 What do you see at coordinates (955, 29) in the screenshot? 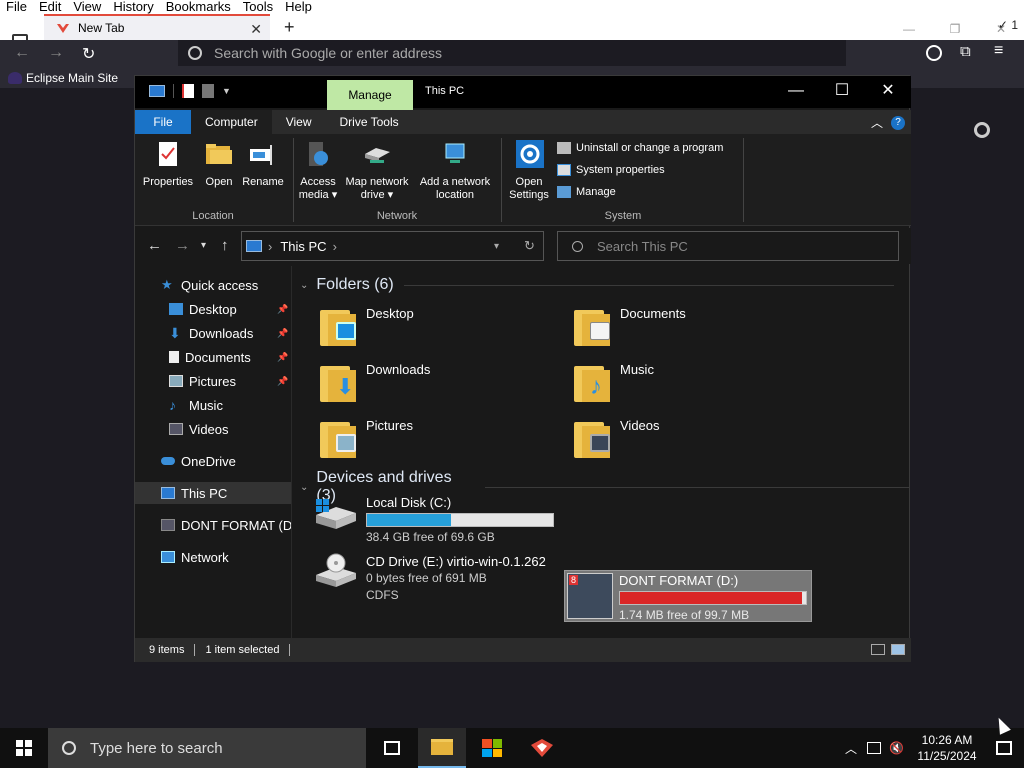
I see `restore-icon: ❐` at bounding box center [955, 29].